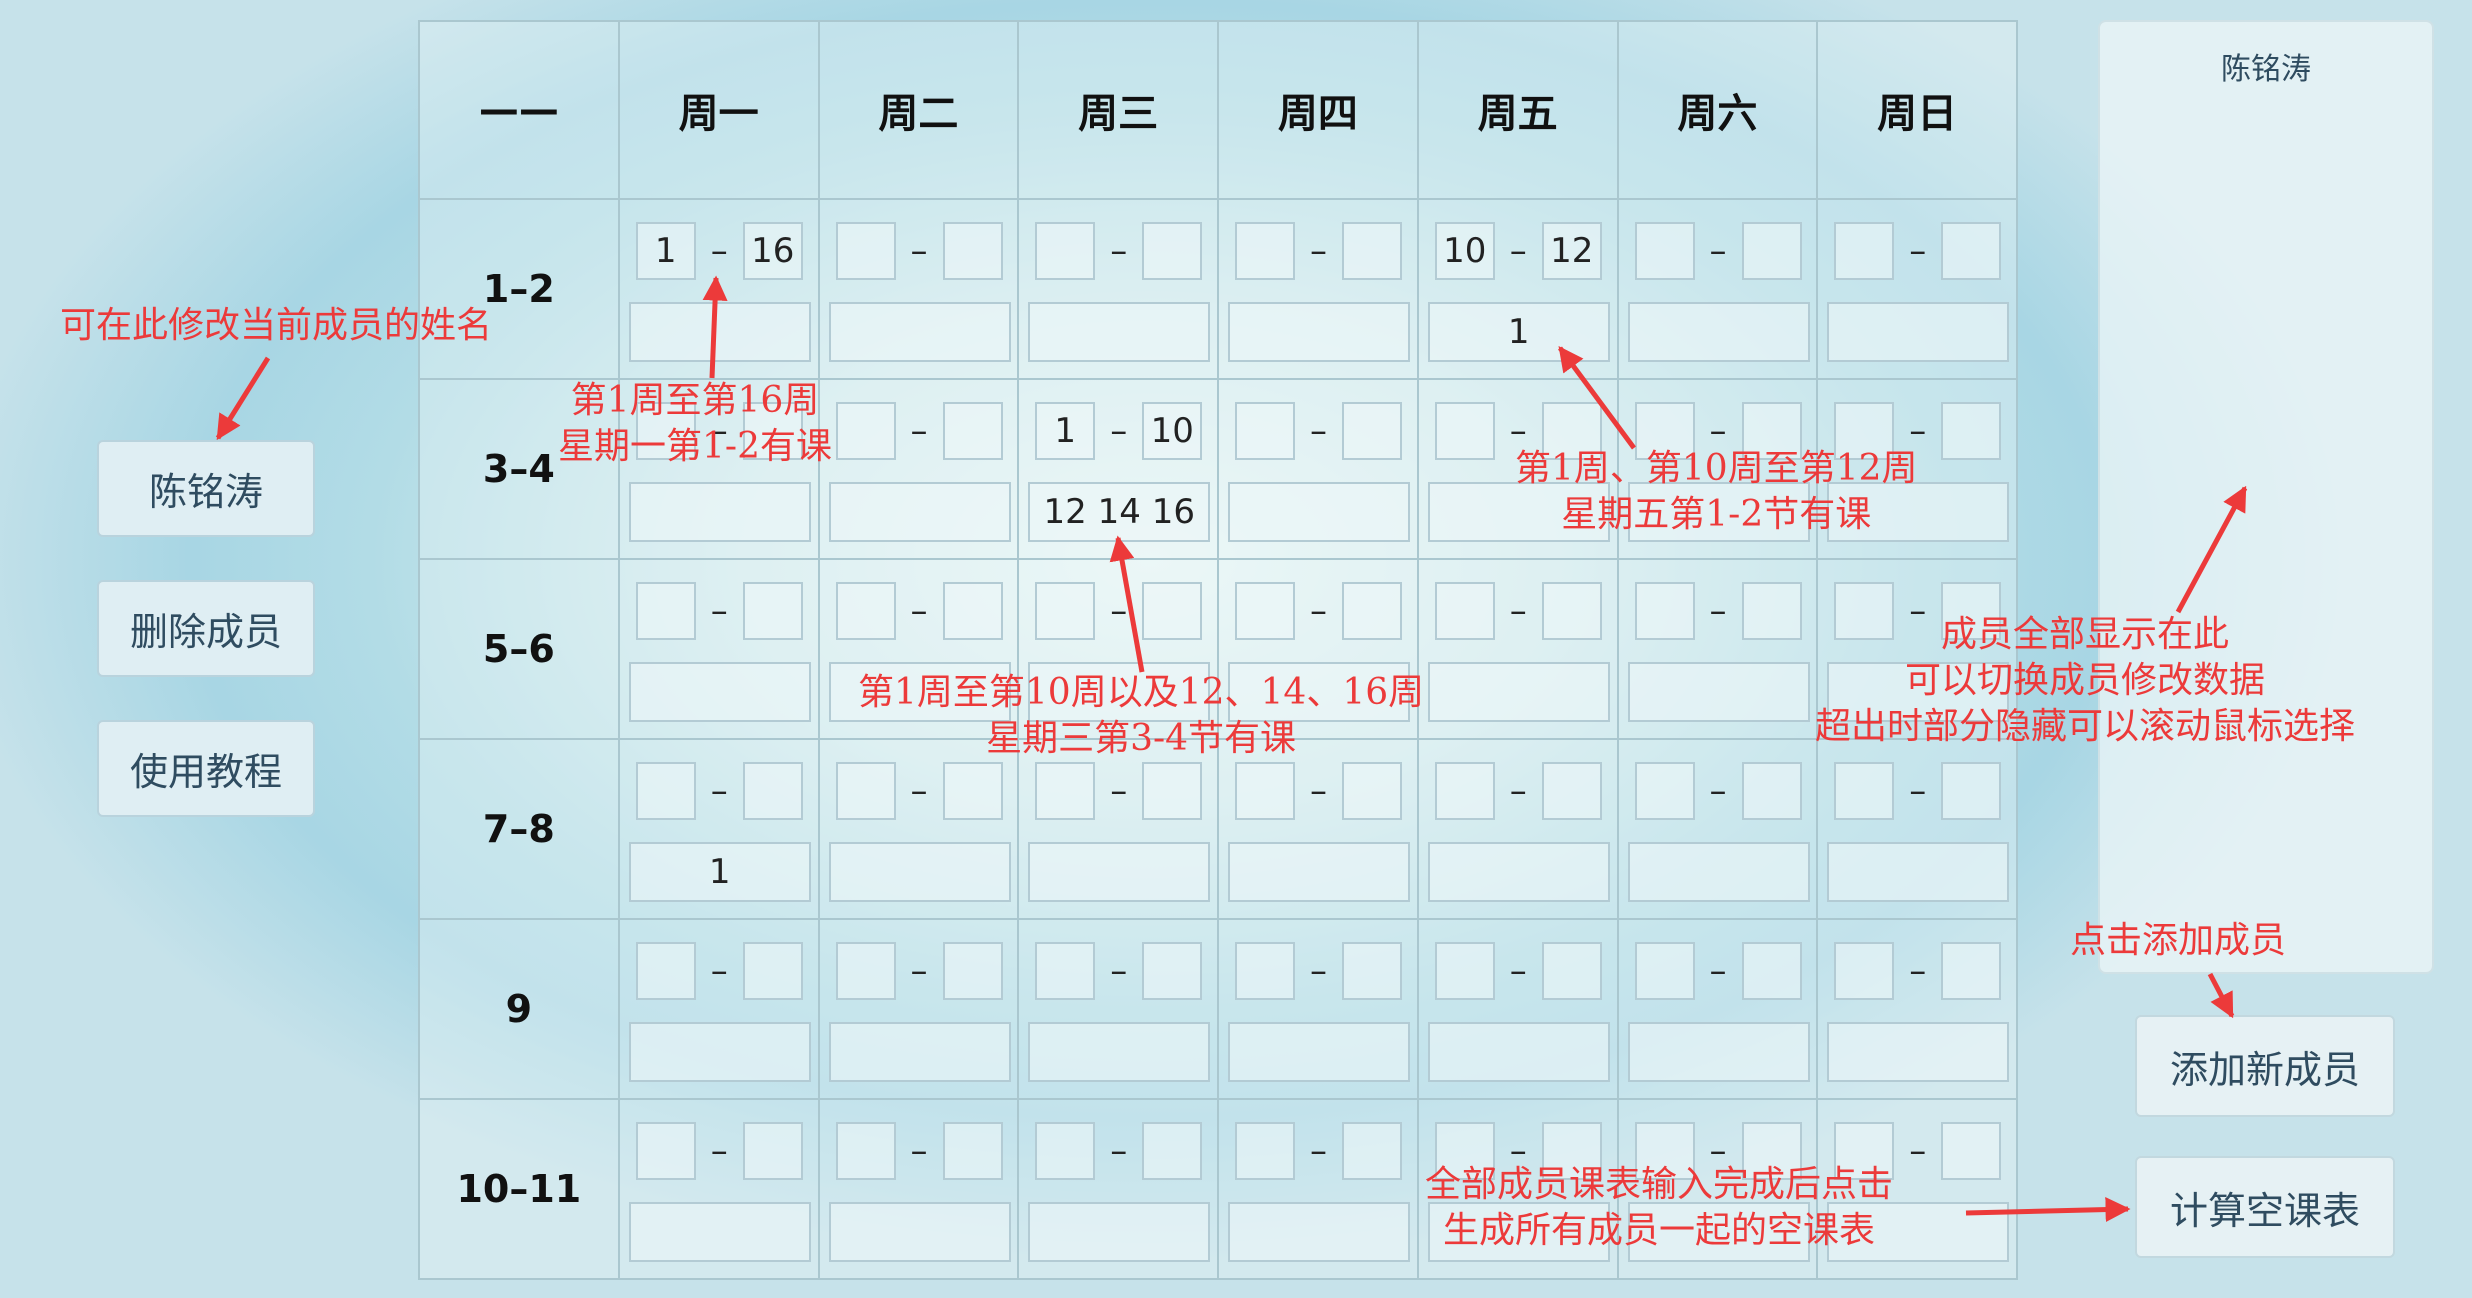  What do you see at coordinates (2265, 1066) in the screenshot?
I see `add-member-button: 添加新成员` at bounding box center [2265, 1066].